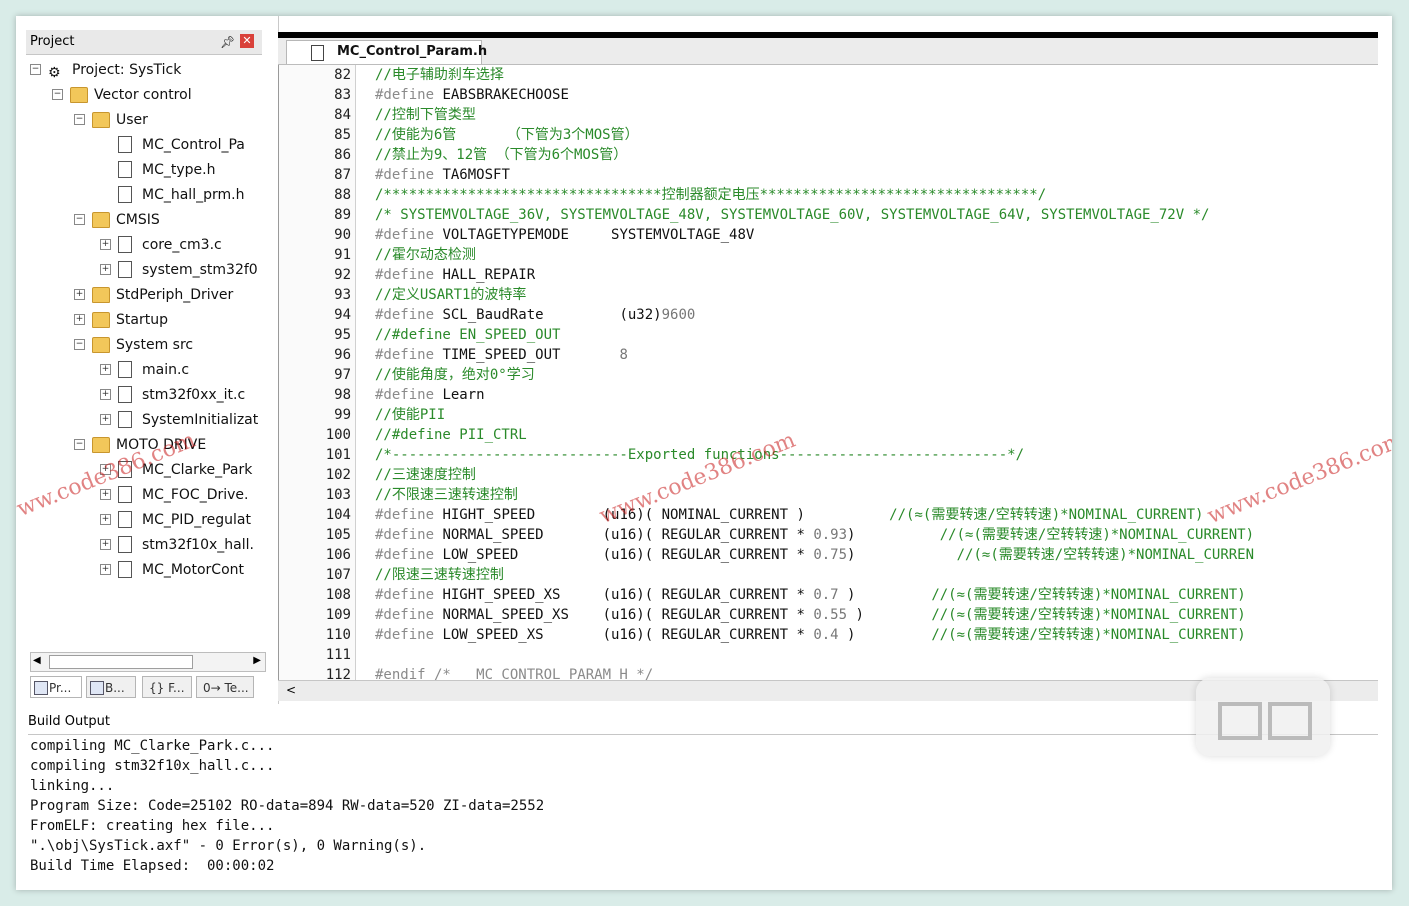 The image size is (1409, 906). Describe the element at coordinates (148, 145) in the screenshot. I see `tree-item: MC_Control_Pa` at that location.